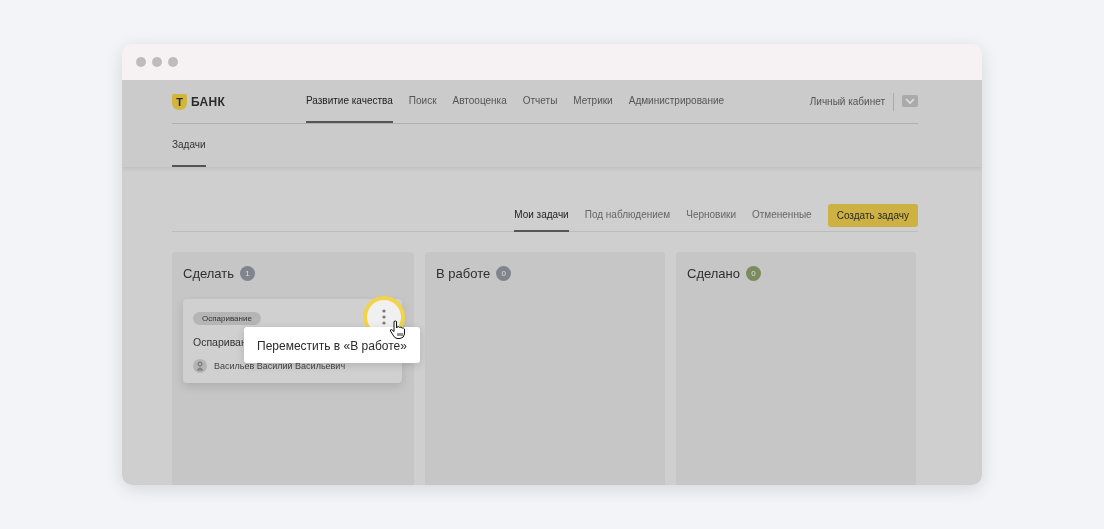 The image size is (1104, 529). I want to click on tag-chip: Оспаривание, so click(227, 318).